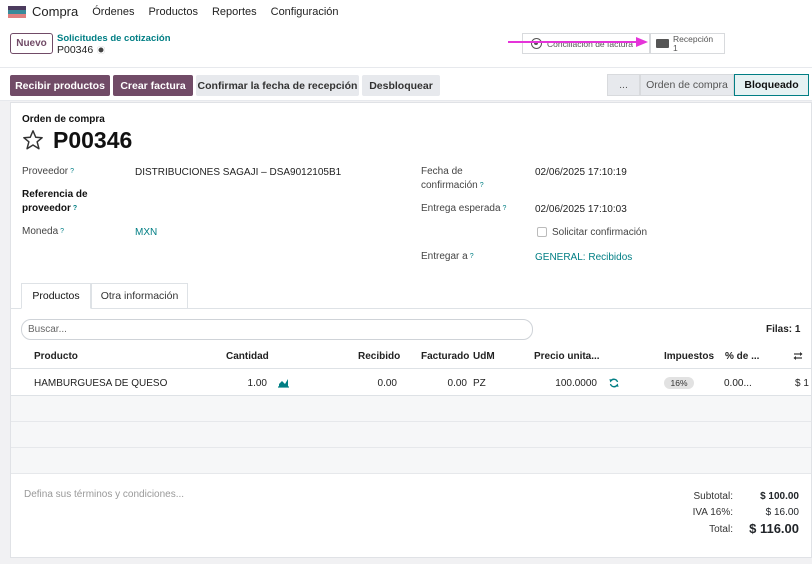 Image resolution: width=812 pixels, height=564 pixels. What do you see at coordinates (75, 50) in the screenshot?
I see `breadcrumb-current-label: P00346` at bounding box center [75, 50].